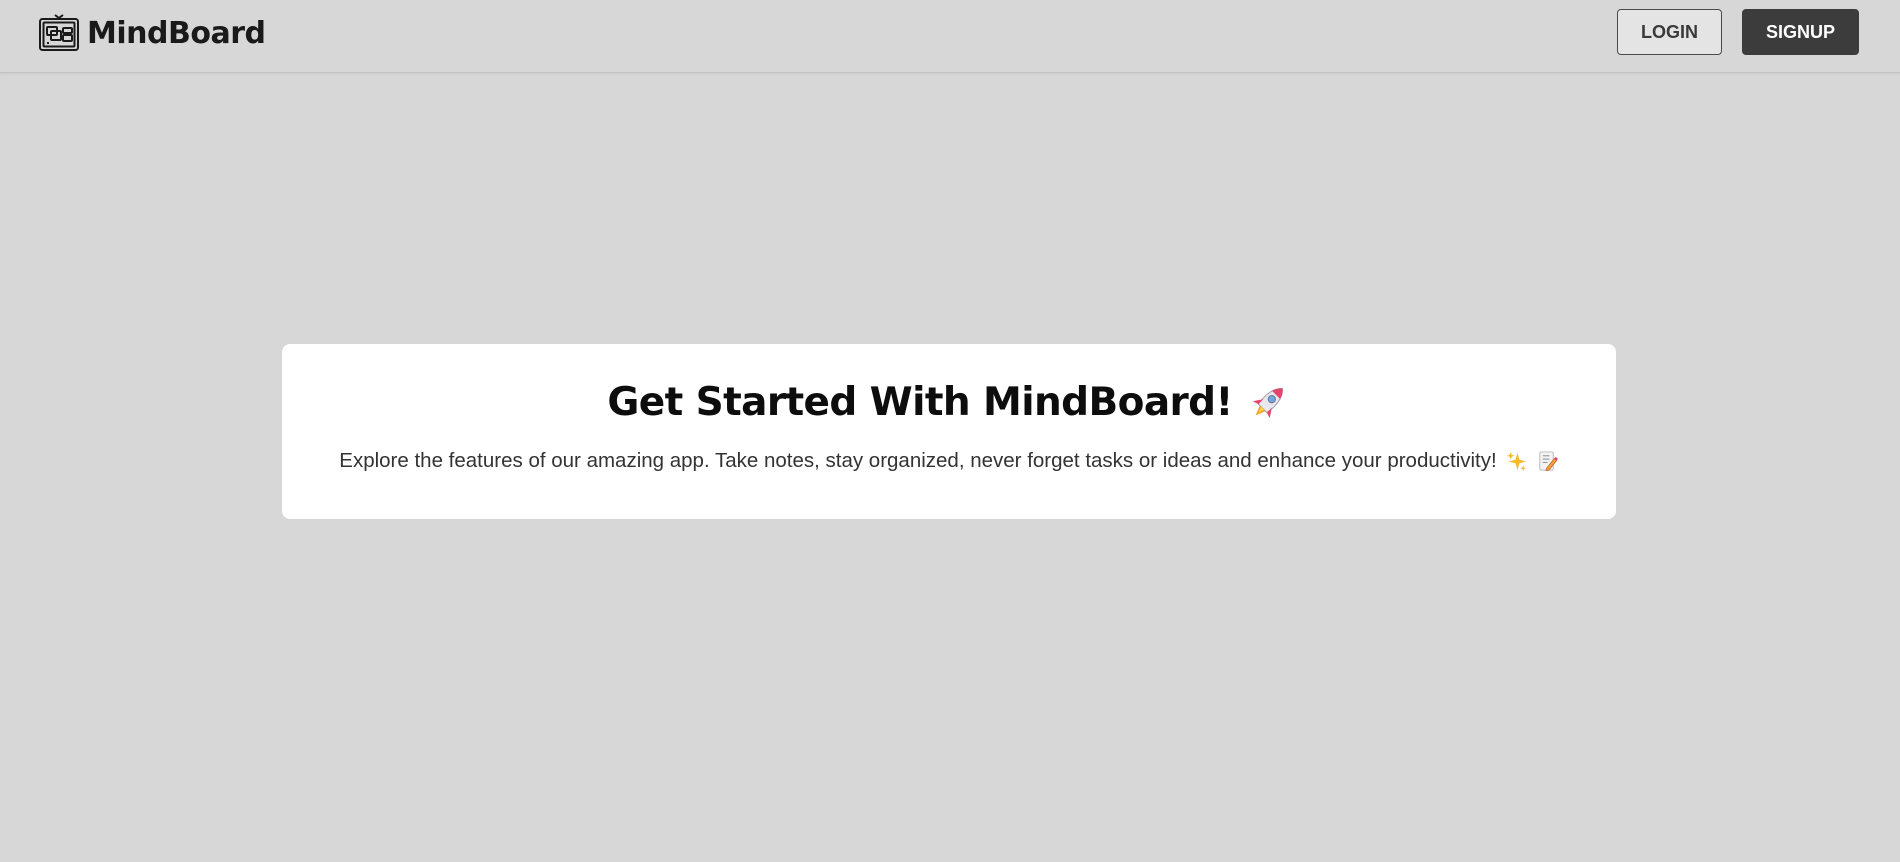  Describe the element at coordinates (1800, 32) in the screenshot. I see `signup-button: SIGNUP` at that location.